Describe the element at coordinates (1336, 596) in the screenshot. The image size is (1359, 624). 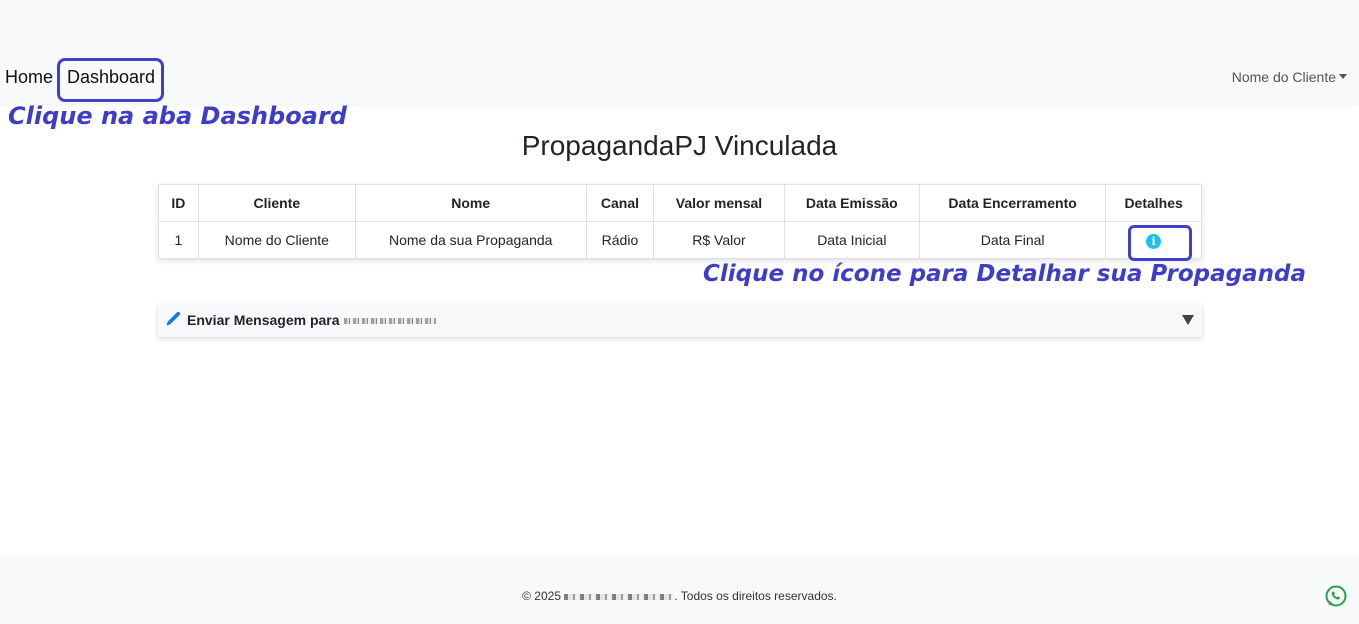
I see `whatsapp-icon` at that location.